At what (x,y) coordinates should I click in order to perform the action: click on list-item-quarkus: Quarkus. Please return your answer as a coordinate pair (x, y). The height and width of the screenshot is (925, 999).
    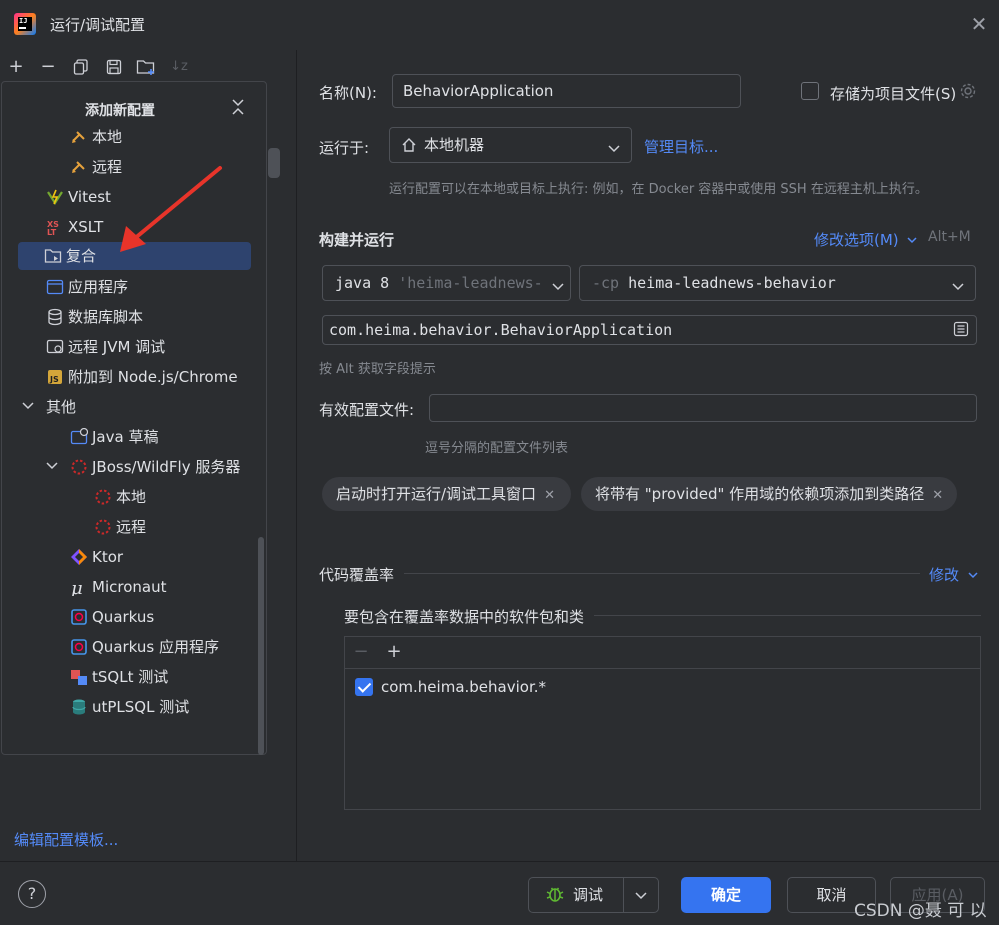
    Looking at the image, I should click on (112, 617).